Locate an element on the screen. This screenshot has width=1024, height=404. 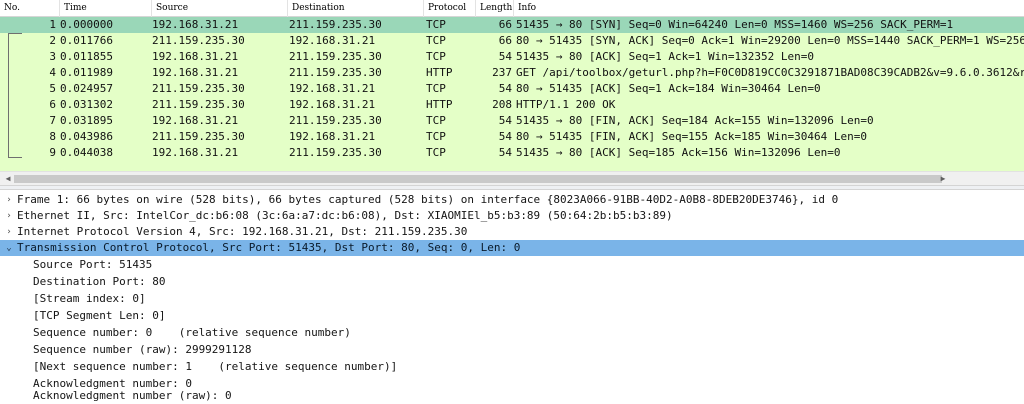
tree-field-source-port: Source Port: 51435 is located at coordinates (512, 265).